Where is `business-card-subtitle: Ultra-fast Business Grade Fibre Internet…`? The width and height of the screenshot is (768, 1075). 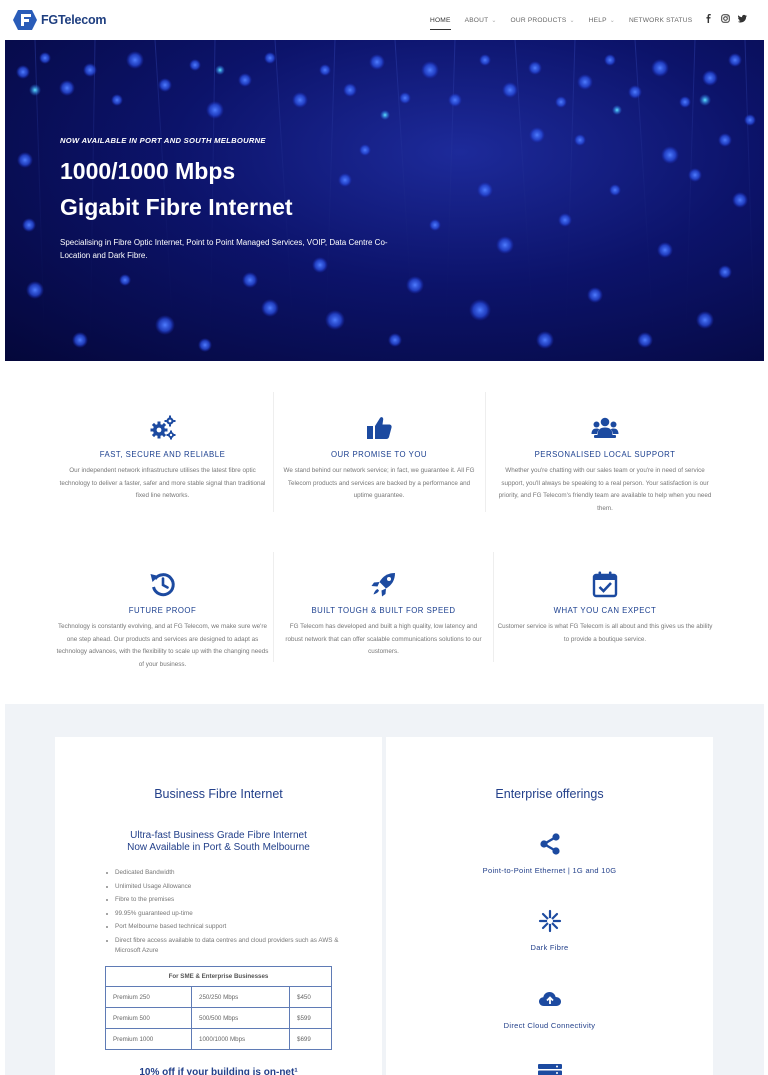 business-card-subtitle: Ultra-fast Business Grade Fibre Internet… is located at coordinates (218, 842).